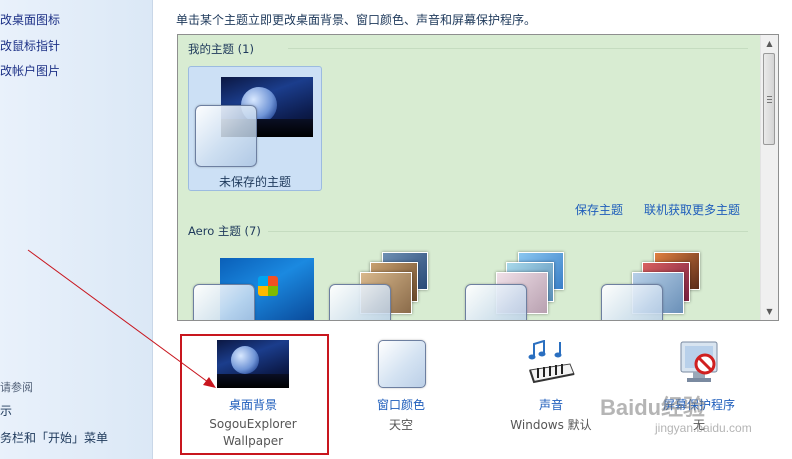  Describe the element at coordinates (221, 49) in the screenshot. I see `my-themes-title: 我的主题 (1)` at that location.